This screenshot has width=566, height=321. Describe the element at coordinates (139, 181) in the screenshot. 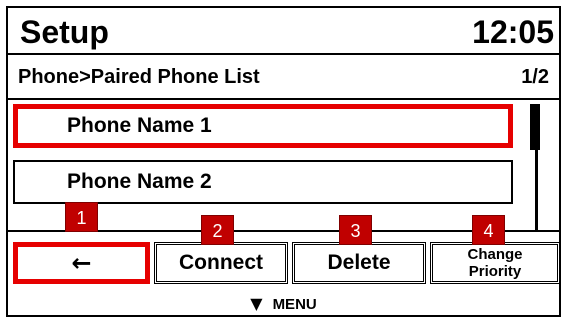

I see `phone-name-label: Phone Name 2` at that location.